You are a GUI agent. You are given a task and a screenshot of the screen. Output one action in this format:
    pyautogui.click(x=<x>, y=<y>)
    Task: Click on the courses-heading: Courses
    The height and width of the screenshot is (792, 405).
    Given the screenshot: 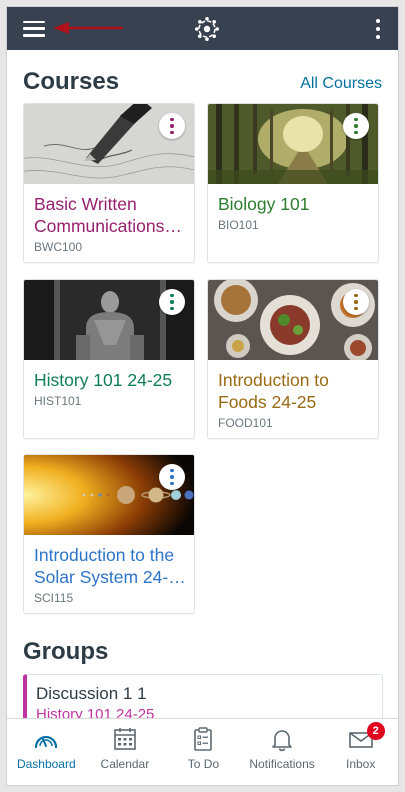 What is the action you would take?
    pyautogui.click(x=71, y=81)
    